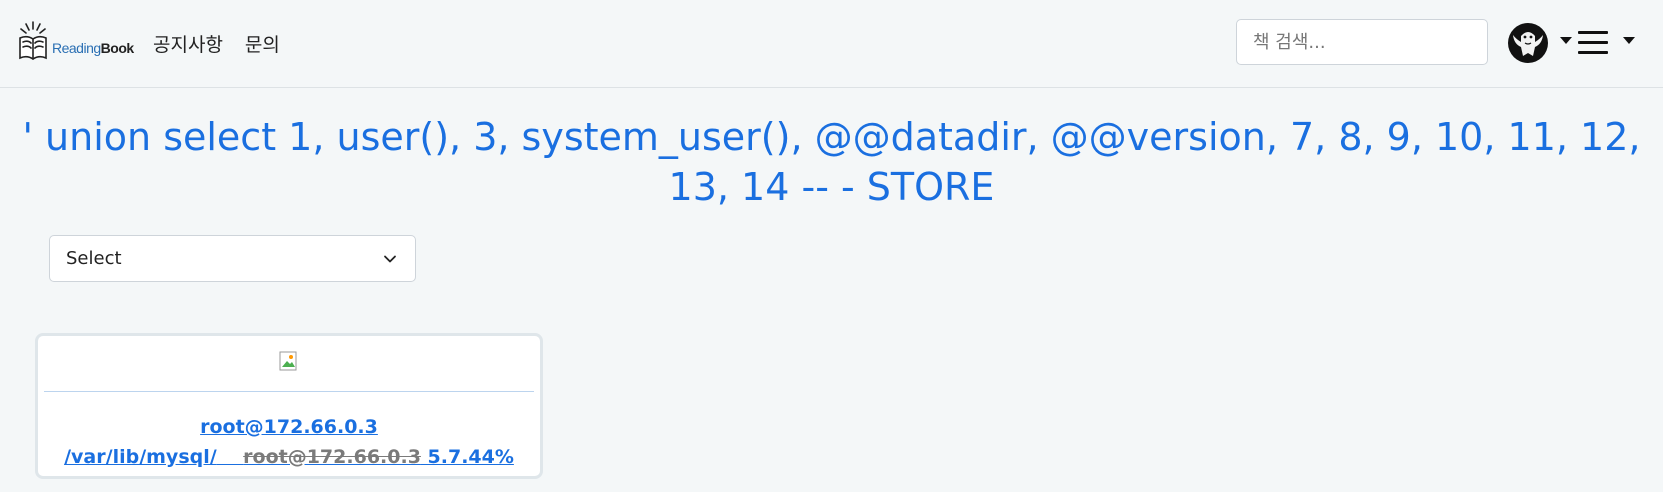 Image resolution: width=1663 pixels, height=492 pixels. What do you see at coordinates (140, 457) in the screenshot?
I see `card-path: /var/lib/mysql/` at bounding box center [140, 457].